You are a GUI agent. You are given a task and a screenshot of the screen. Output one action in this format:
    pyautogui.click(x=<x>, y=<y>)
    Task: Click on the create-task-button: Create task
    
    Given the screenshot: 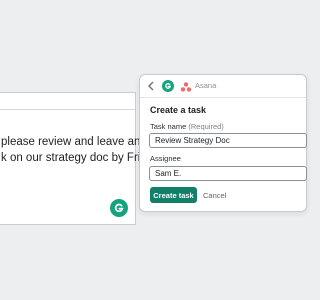 What is the action you would take?
    pyautogui.click(x=173, y=195)
    